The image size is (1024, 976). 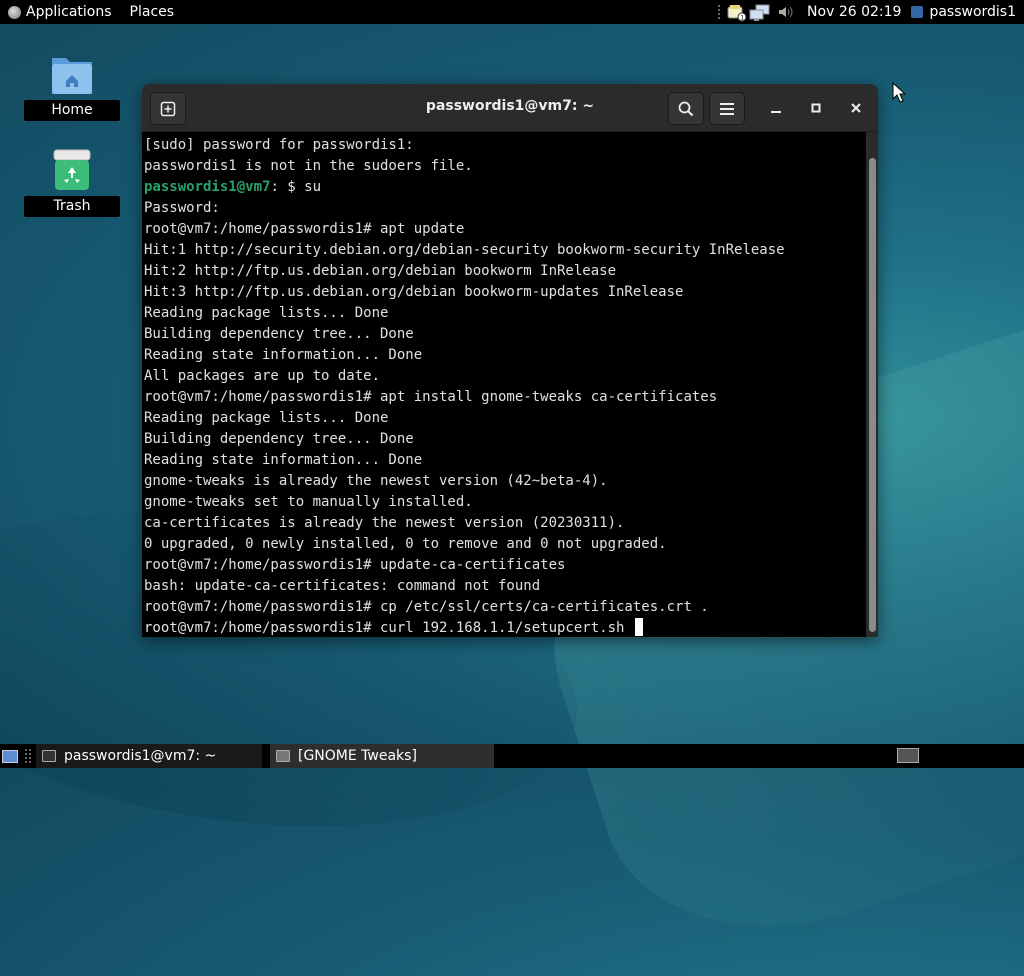 What do you see at coordinates (207, 187) in the screenshot?
I see `prompt-user: passwordis1@vm7` at bounding box center [207, 187].